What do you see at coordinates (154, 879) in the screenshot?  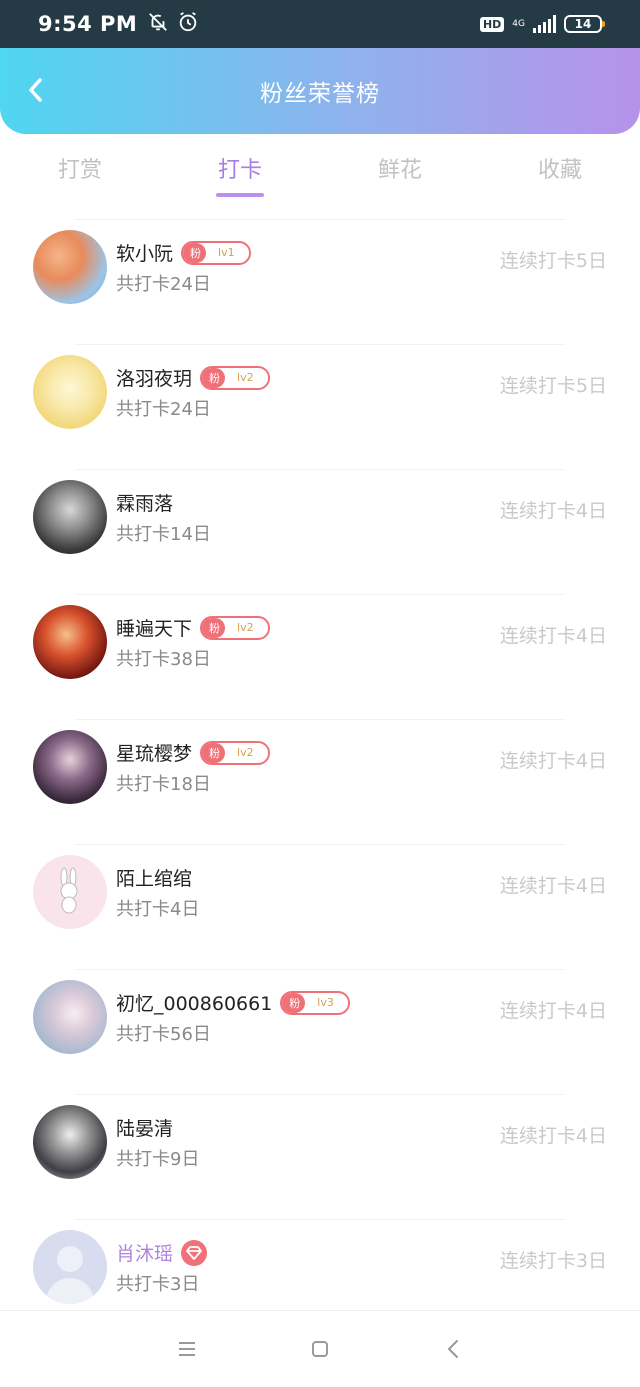 I see `fan-name: 陌上绾绾` at bounding box center [154, 879].